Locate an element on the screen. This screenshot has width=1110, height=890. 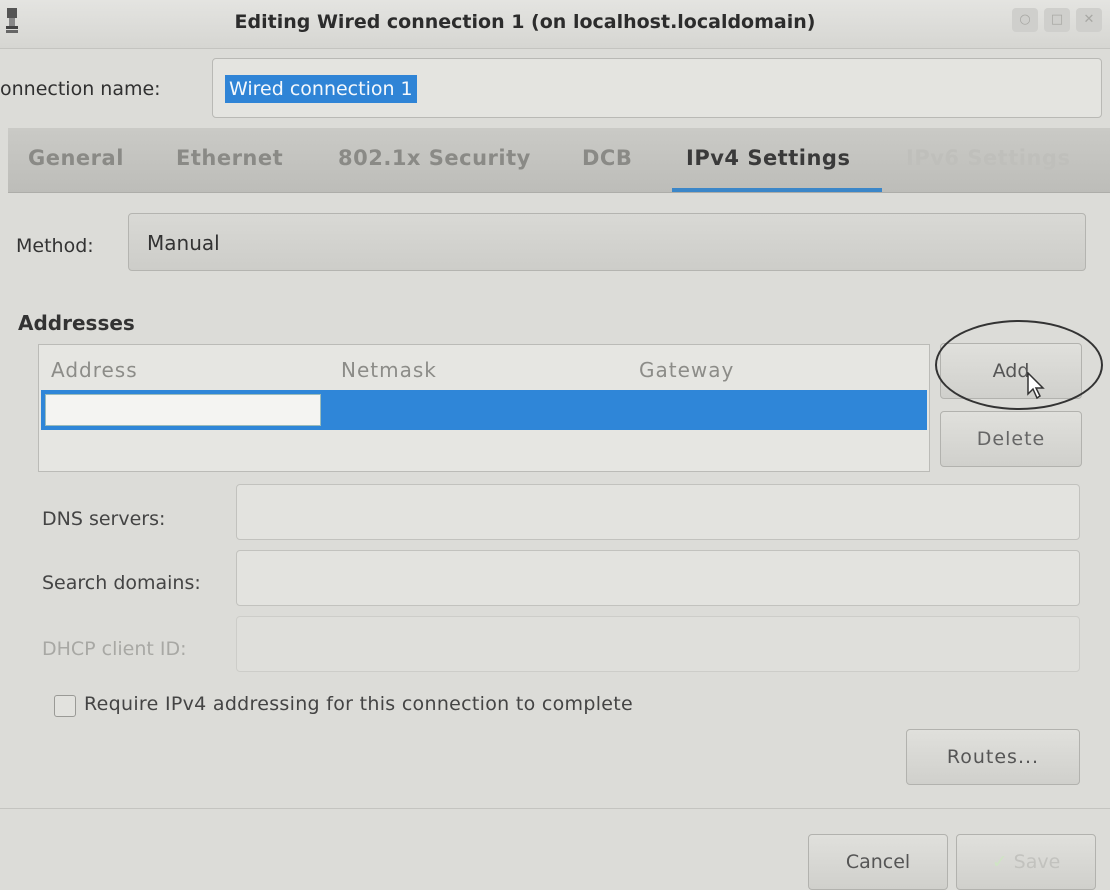
mouse-cursor-icon is located at coordinates (1036, 386).